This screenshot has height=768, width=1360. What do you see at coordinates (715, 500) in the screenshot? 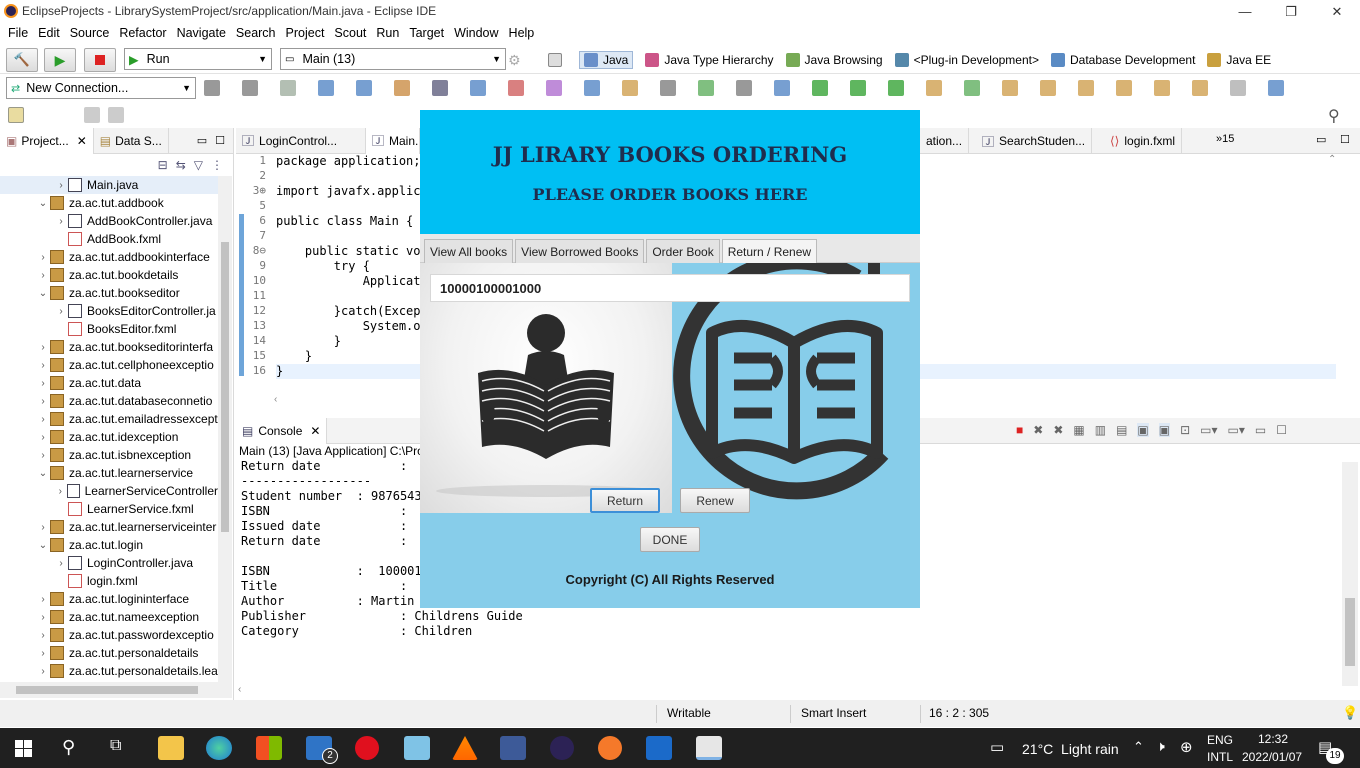
I see `renew-button: Renew` at bounding box center [715, 500].